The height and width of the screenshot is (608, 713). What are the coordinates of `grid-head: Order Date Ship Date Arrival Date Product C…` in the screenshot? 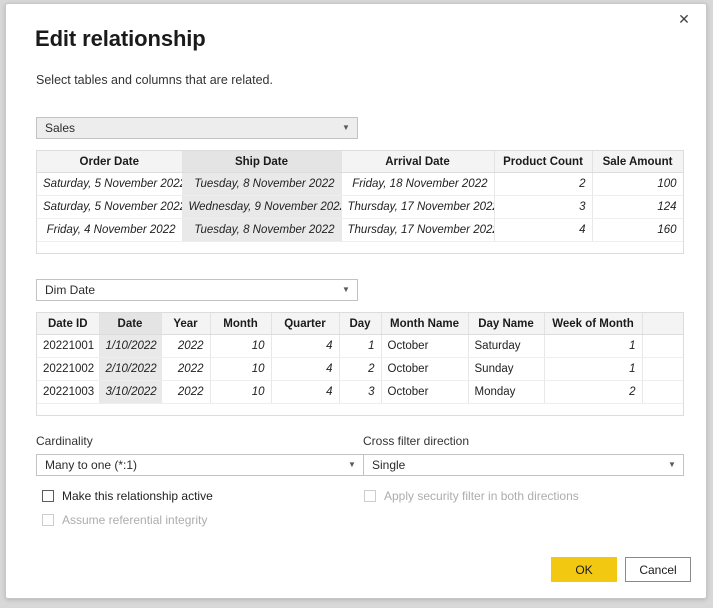 It's located at (360, 162).